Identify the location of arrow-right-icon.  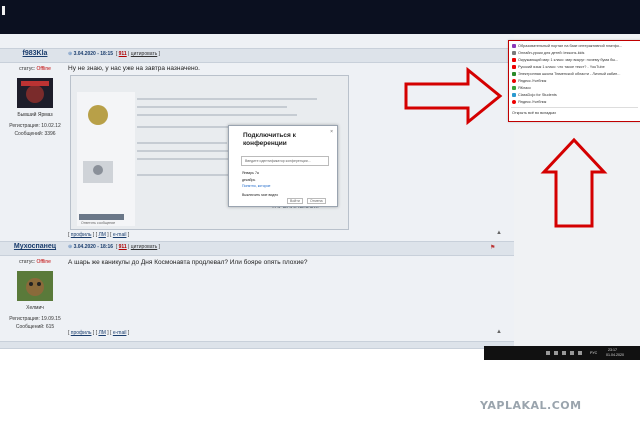
(453, 96).